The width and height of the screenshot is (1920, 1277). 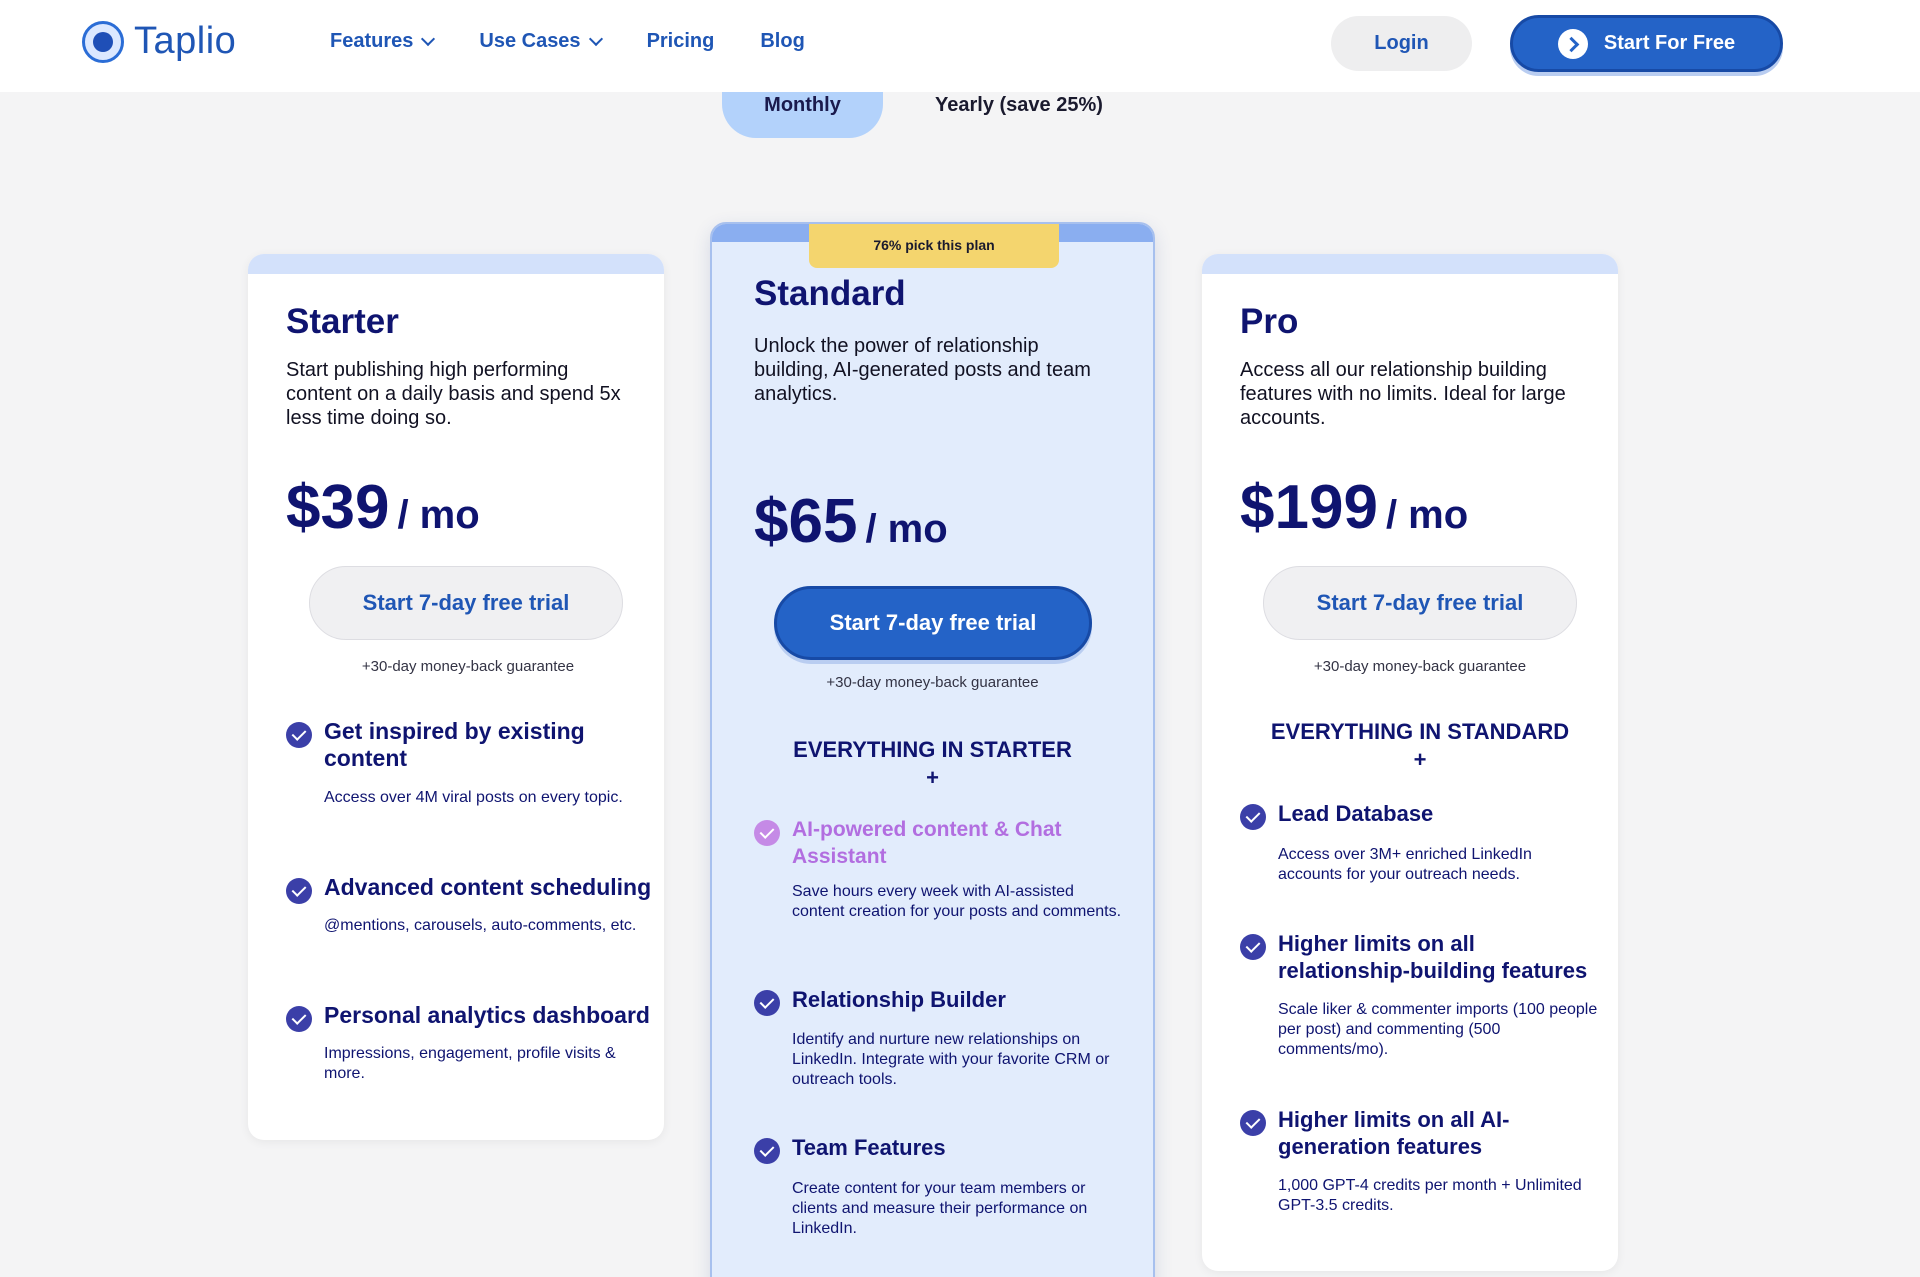 I want to click on plan-price: $199/ mo, so click(x=1354, y=507).